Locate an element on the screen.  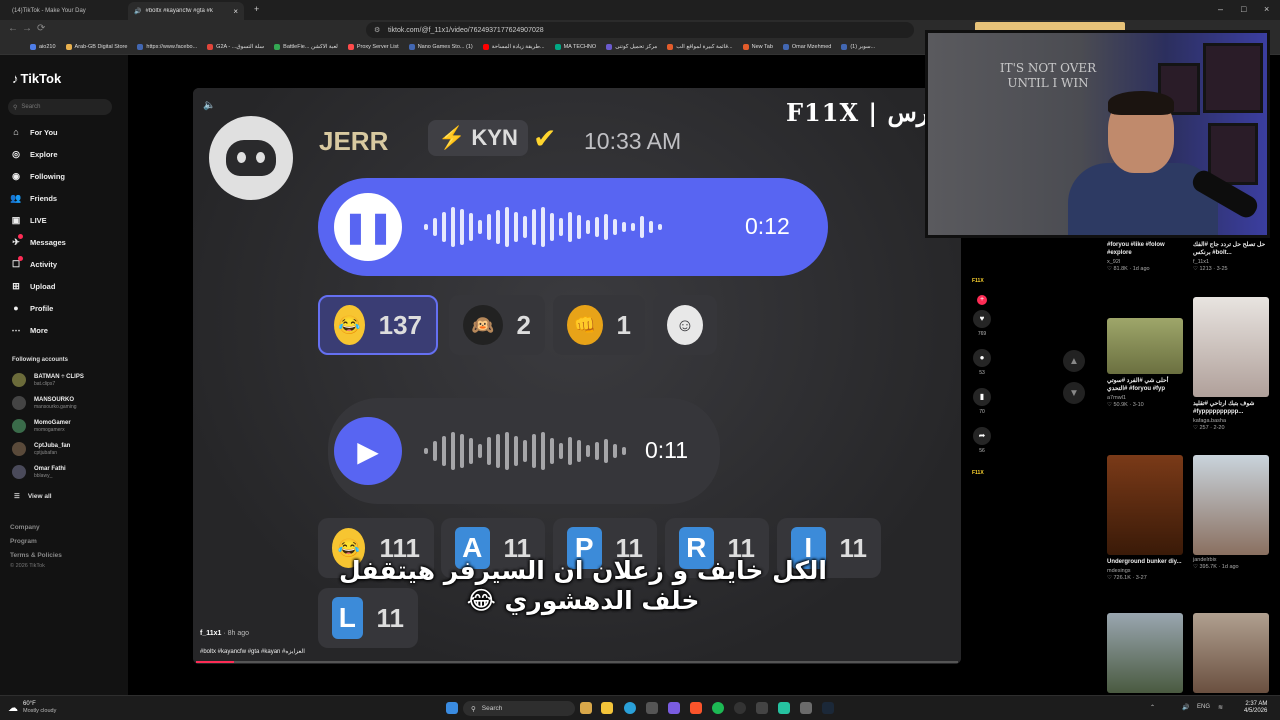
bookmark-item: Omar Mzehmed is located at coordinates (806, 47).